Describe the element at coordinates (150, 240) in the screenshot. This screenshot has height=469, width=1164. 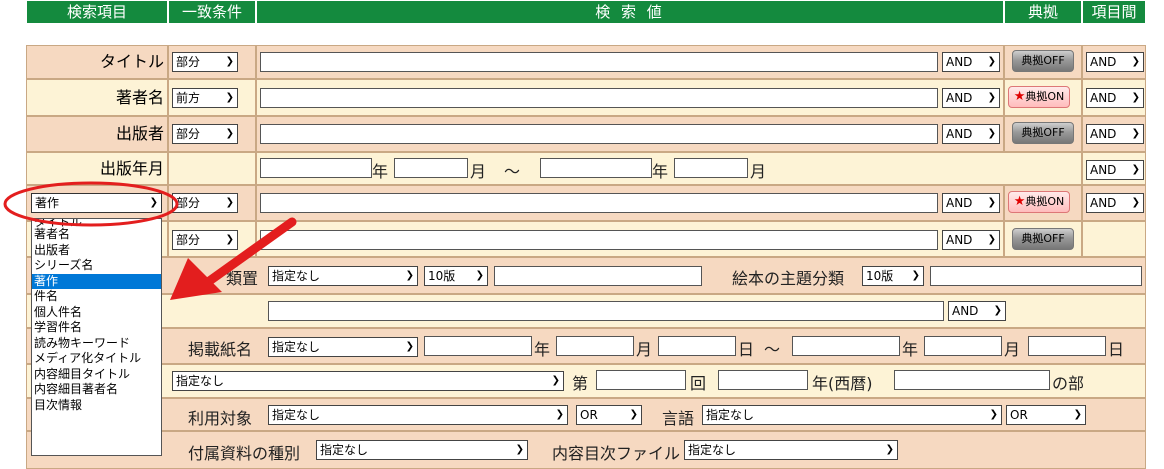
I see `annotation-overlay` at that location.